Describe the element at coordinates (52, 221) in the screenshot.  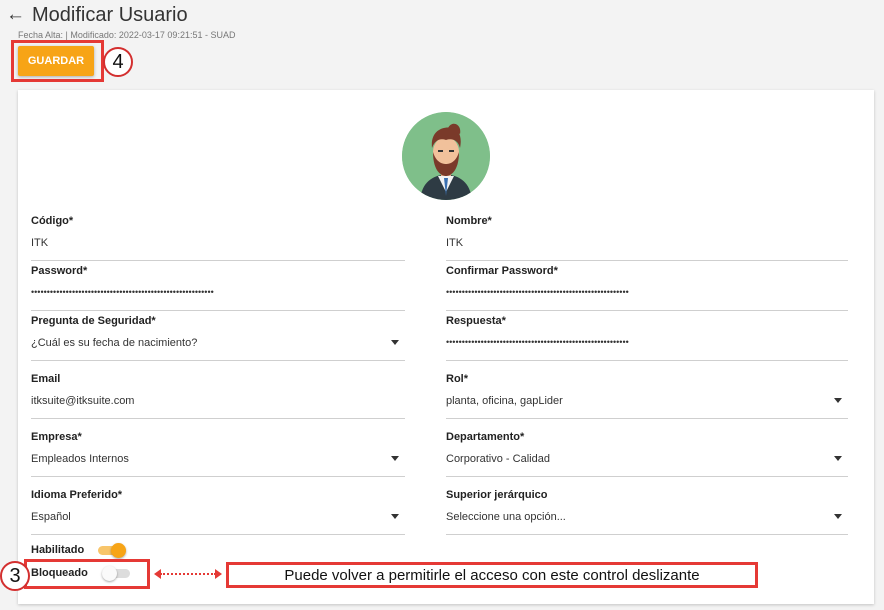
I see `codigo-label: Código*` at that location.